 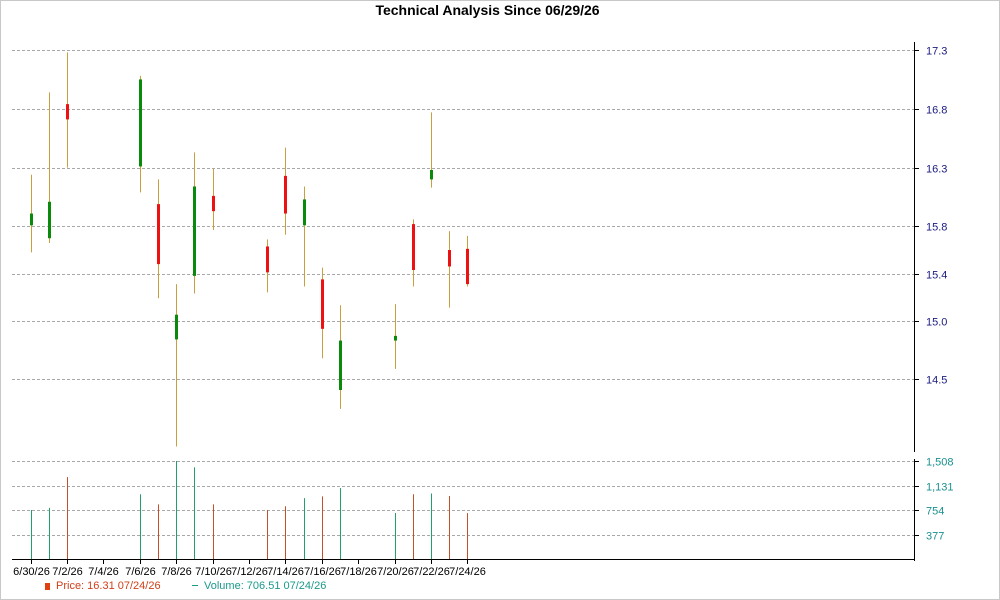 I want to click on date-tick-label: 7/20/26, so click(x=395, y=572).